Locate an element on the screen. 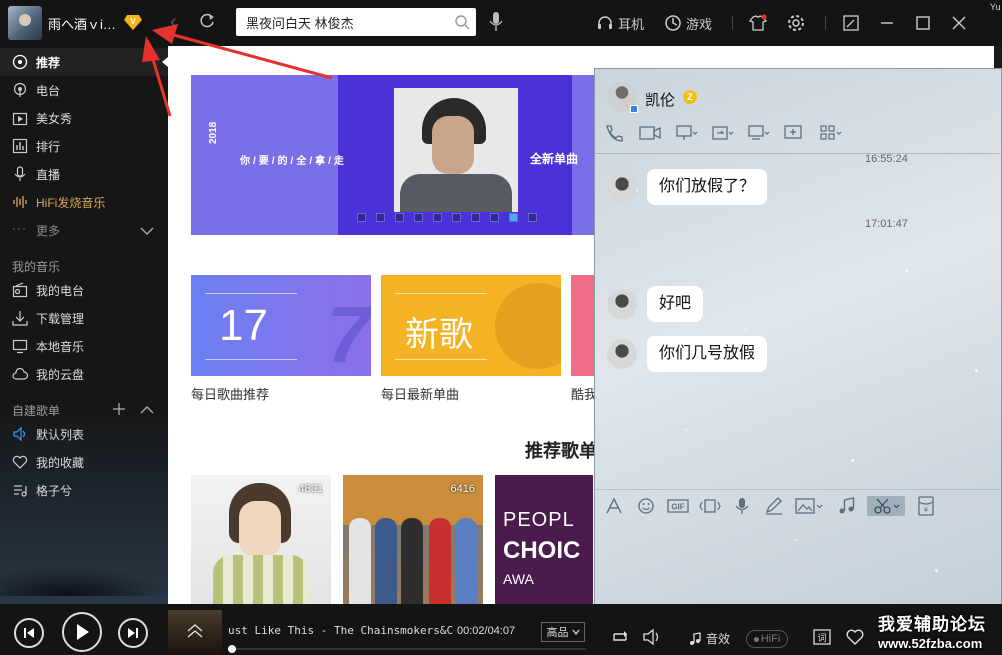 This screenshot has height=655, width=1002. playlist-cover: 4831 is located at coordinates (261, 539).